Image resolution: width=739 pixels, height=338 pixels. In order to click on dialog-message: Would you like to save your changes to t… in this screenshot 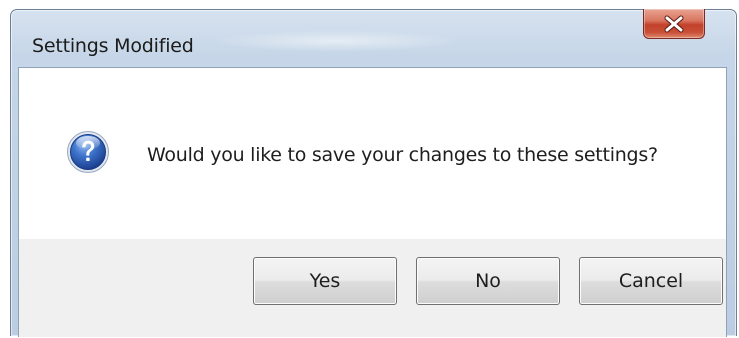, I will do `click(402, 155)`.